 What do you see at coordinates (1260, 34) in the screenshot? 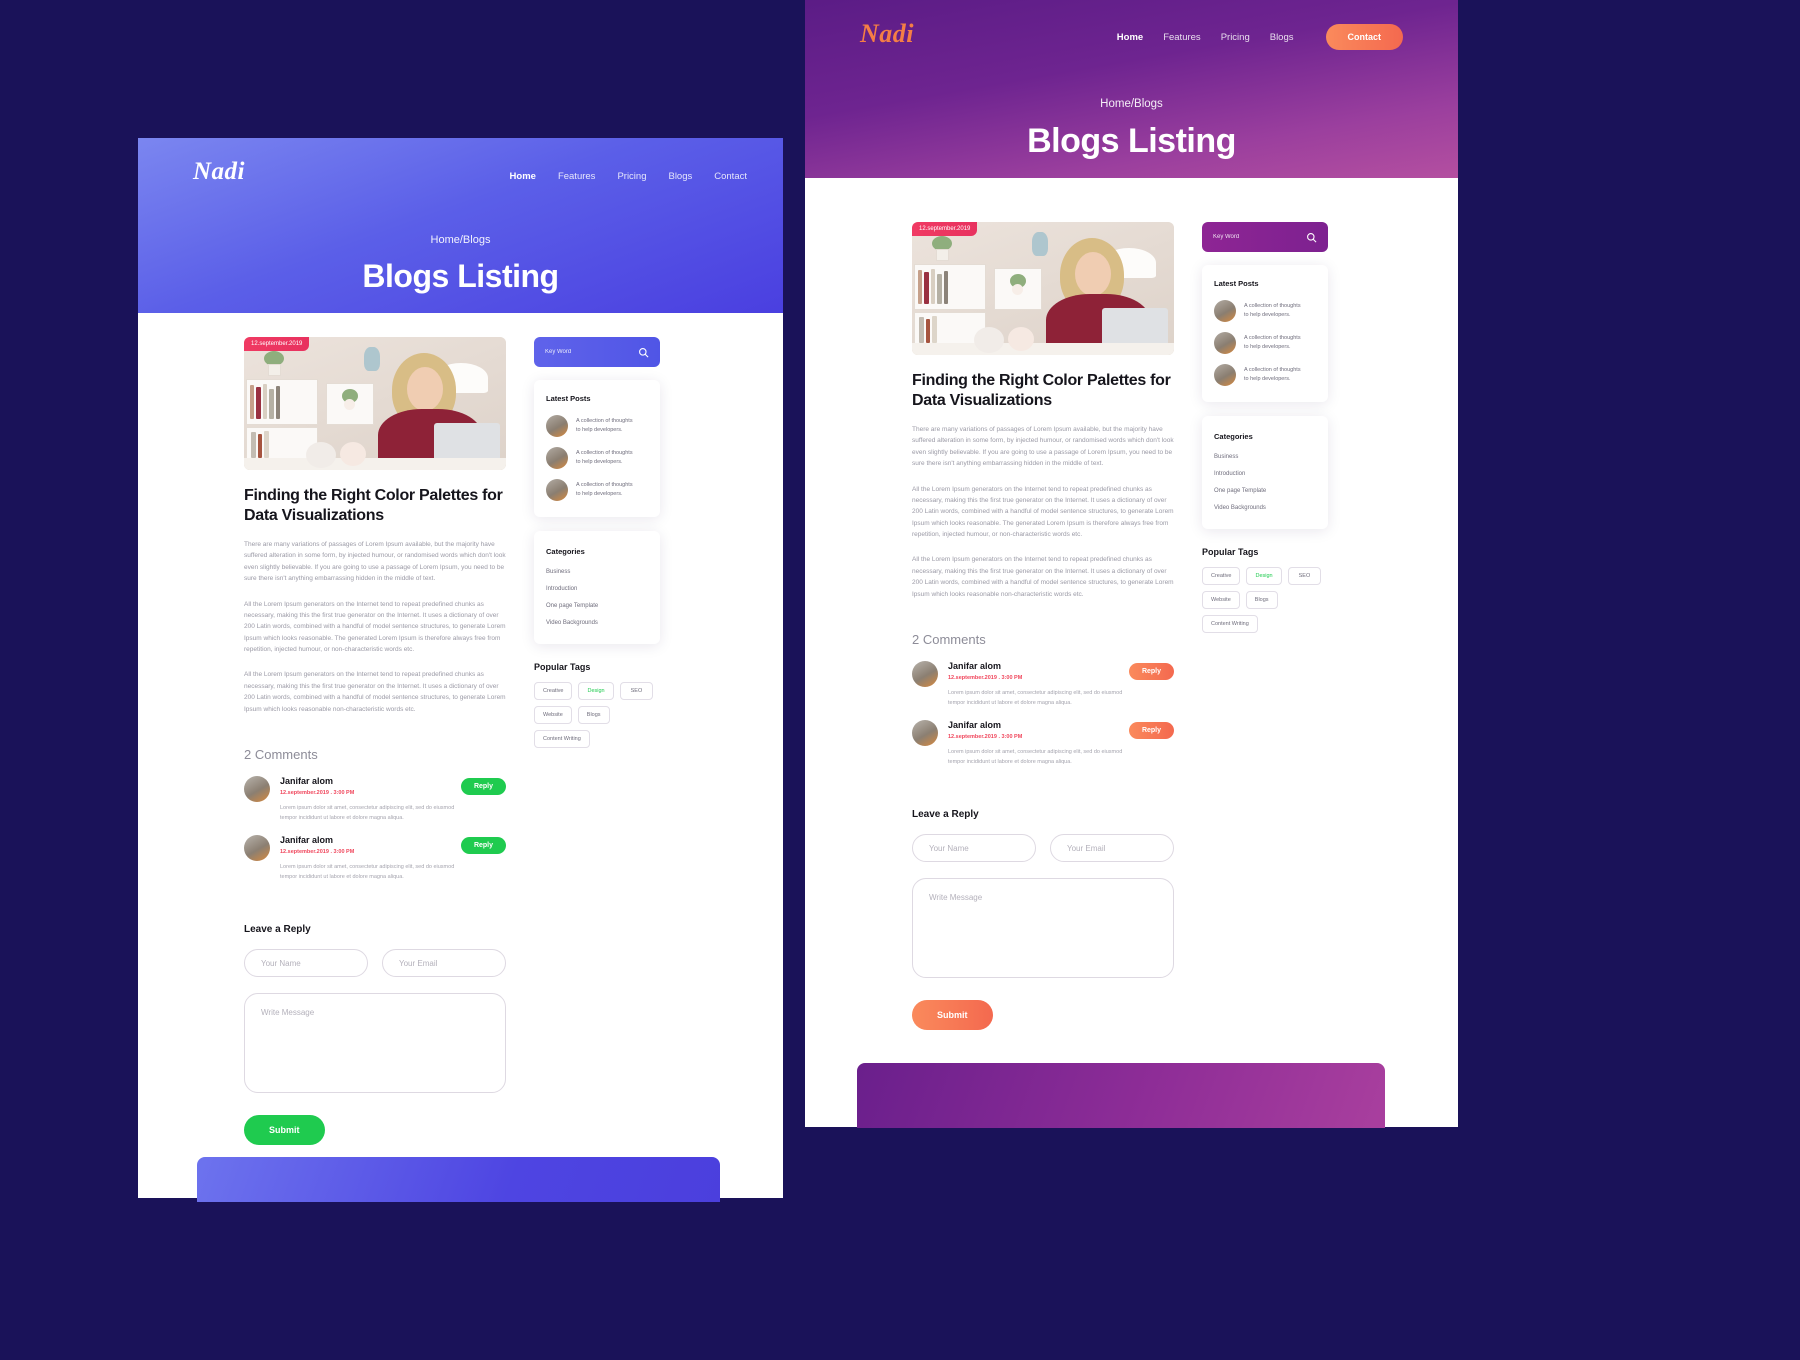
I see `right-primary-nav: Home Features Pricing Blogs Contact` at bounding box center [1260, 34].